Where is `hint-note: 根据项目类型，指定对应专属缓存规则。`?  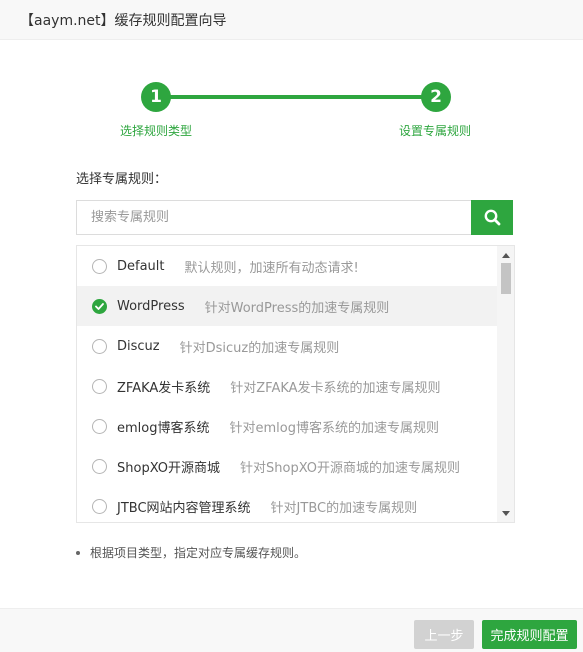 hint-note: 根据项目类型，指定对应专属缓存规则。 is located at coordinates (191, 552).